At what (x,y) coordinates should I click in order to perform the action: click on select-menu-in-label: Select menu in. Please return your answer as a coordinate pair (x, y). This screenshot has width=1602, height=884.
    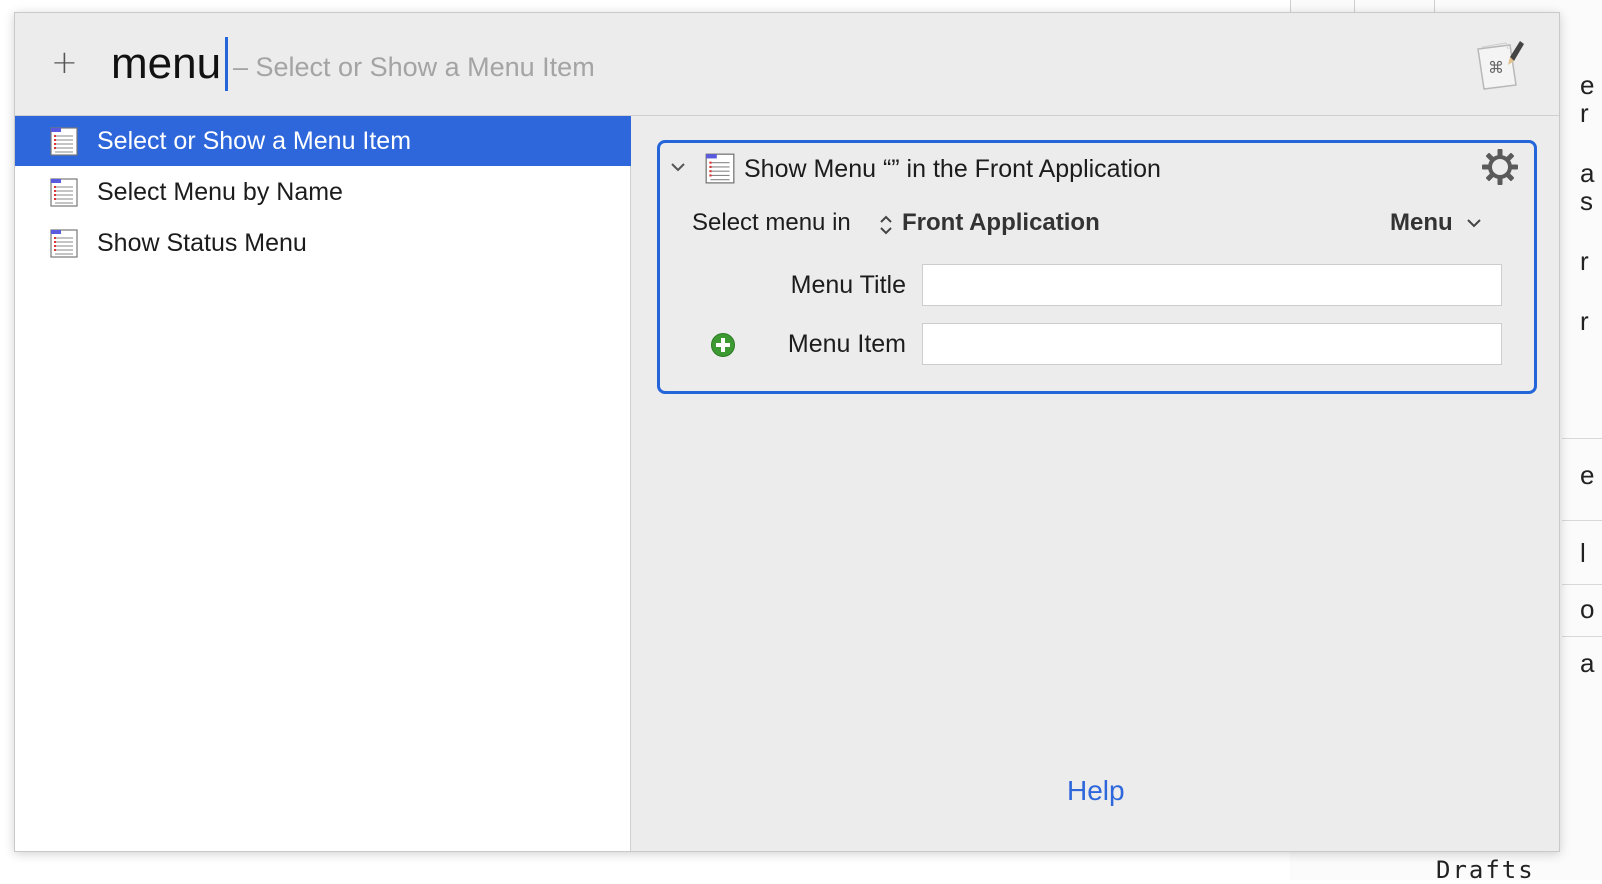
    Looking at the image, I should click on (771, 222).